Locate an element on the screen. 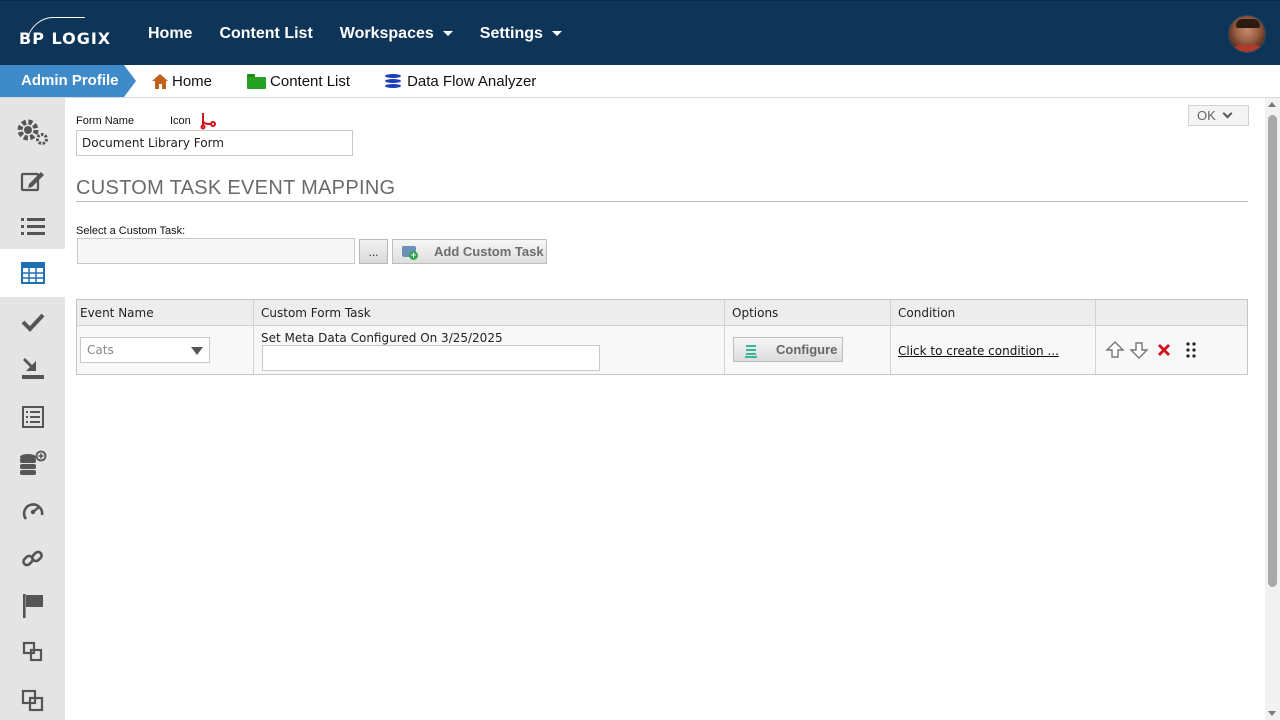  add-custom-task-label: Add Custom Task is located at coordinates (489, 251).